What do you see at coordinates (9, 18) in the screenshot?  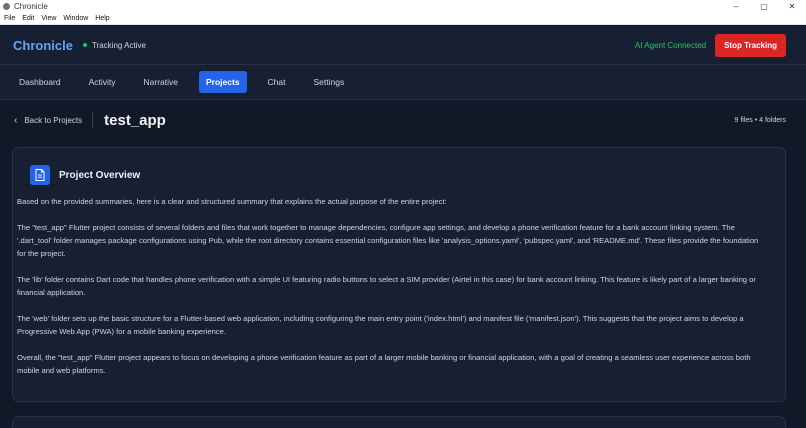 I see `menu-file: File` at bounding box center [9, 18].